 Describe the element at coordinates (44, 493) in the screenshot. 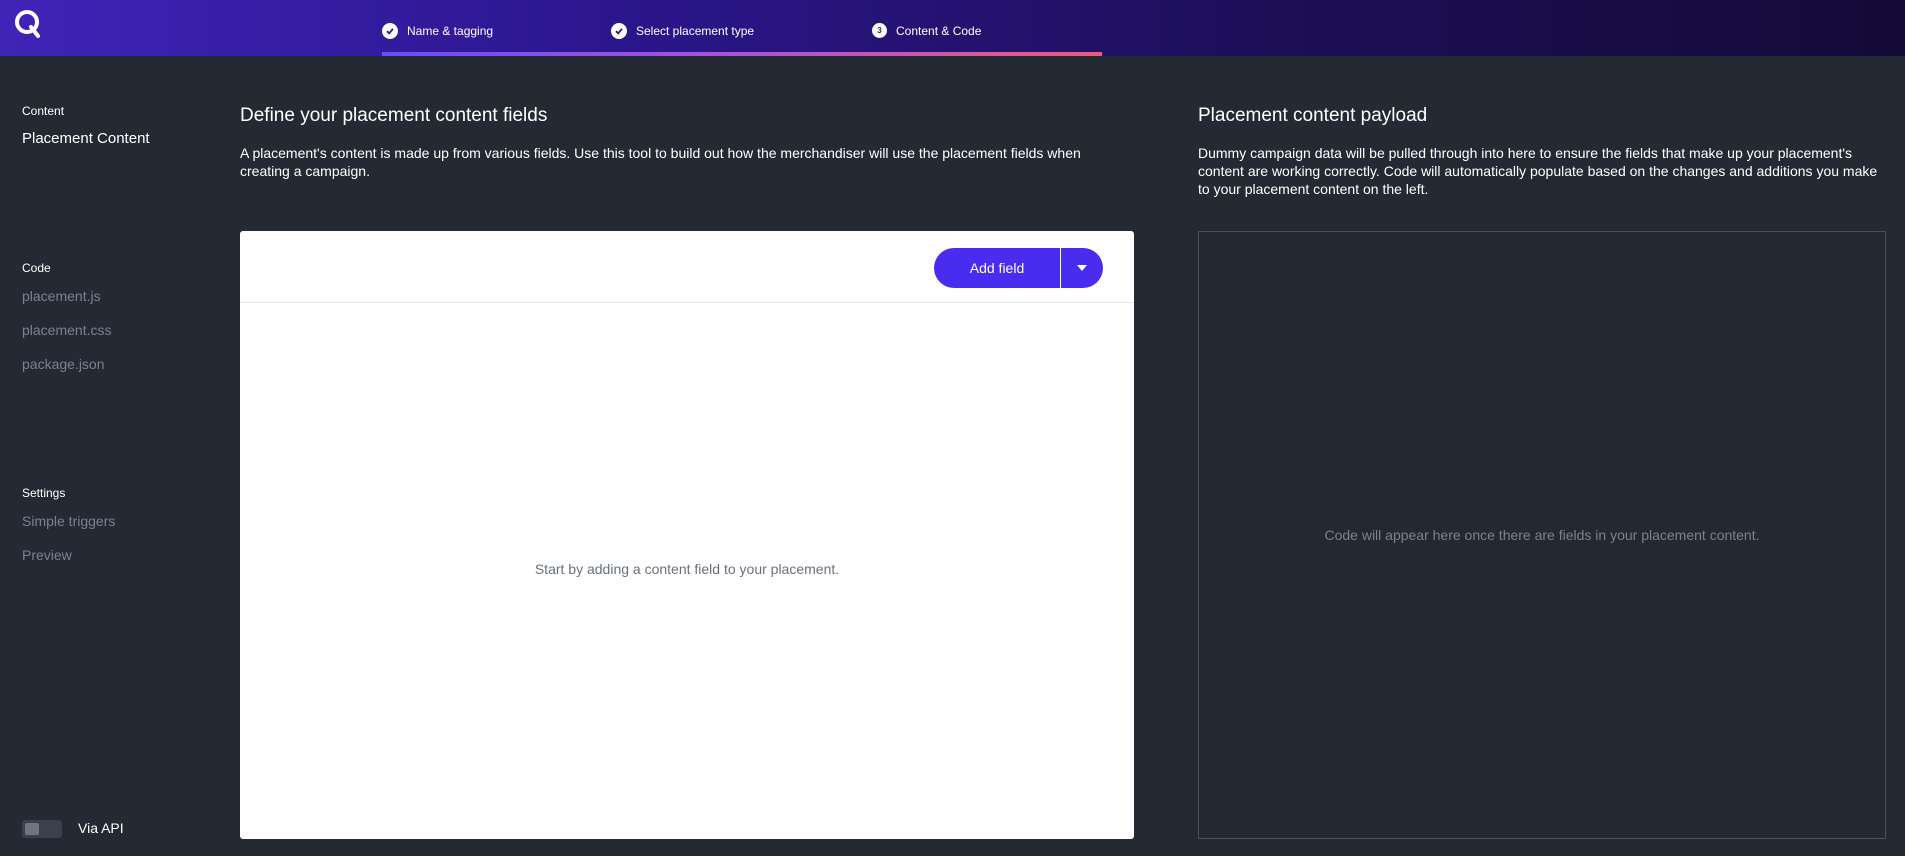

I see `sidebar-section-settings: Settings` at that location.